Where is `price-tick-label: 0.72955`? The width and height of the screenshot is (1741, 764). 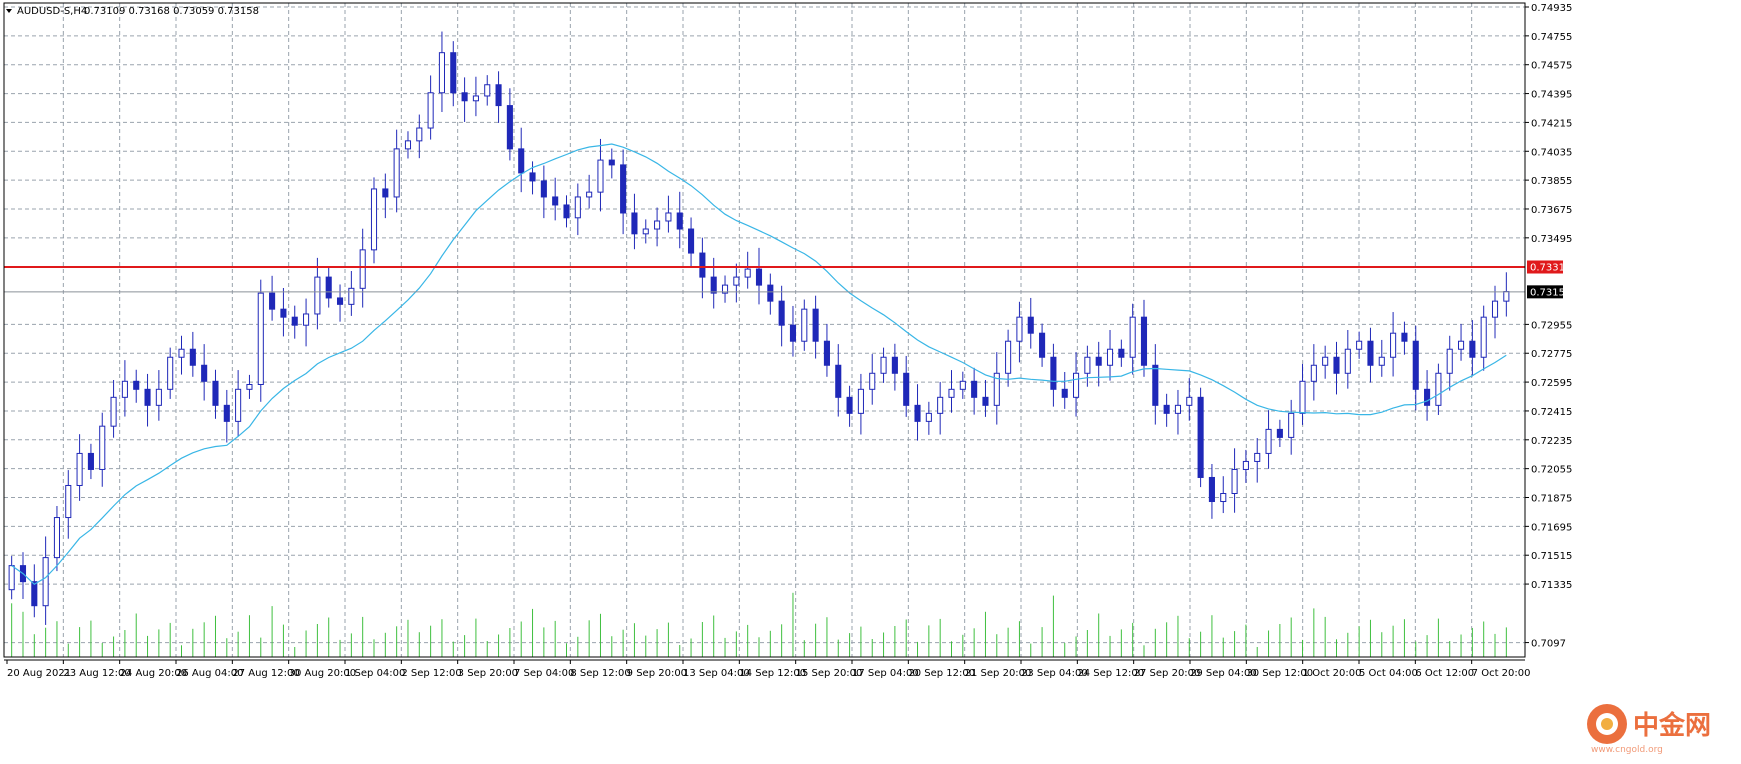
price-tick-label: 0.72955 is located at coordinates (1551, 325).